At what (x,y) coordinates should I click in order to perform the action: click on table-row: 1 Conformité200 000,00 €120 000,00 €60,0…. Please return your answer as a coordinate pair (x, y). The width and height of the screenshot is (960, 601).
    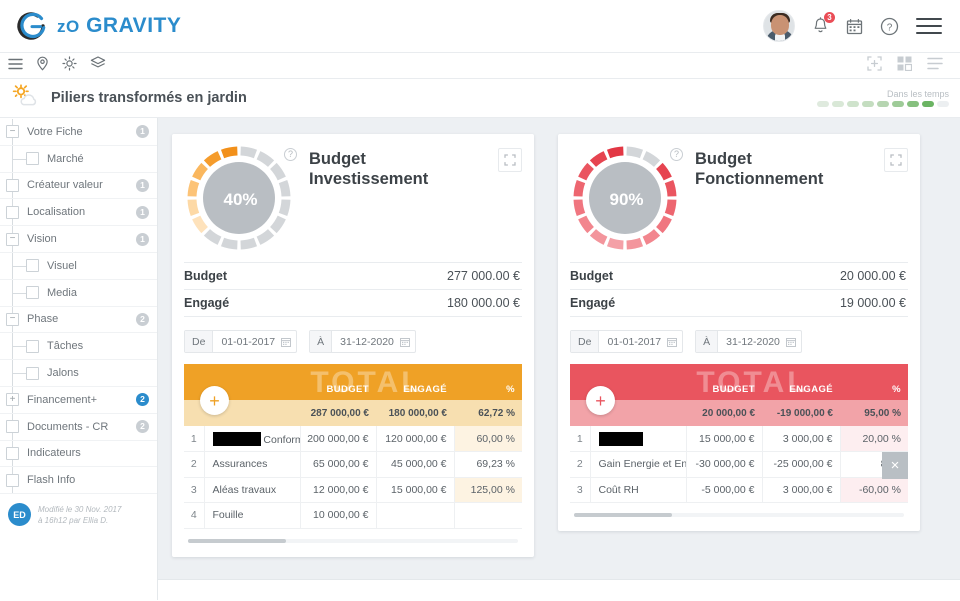
    Looking at the image, I should click on (353, 439).